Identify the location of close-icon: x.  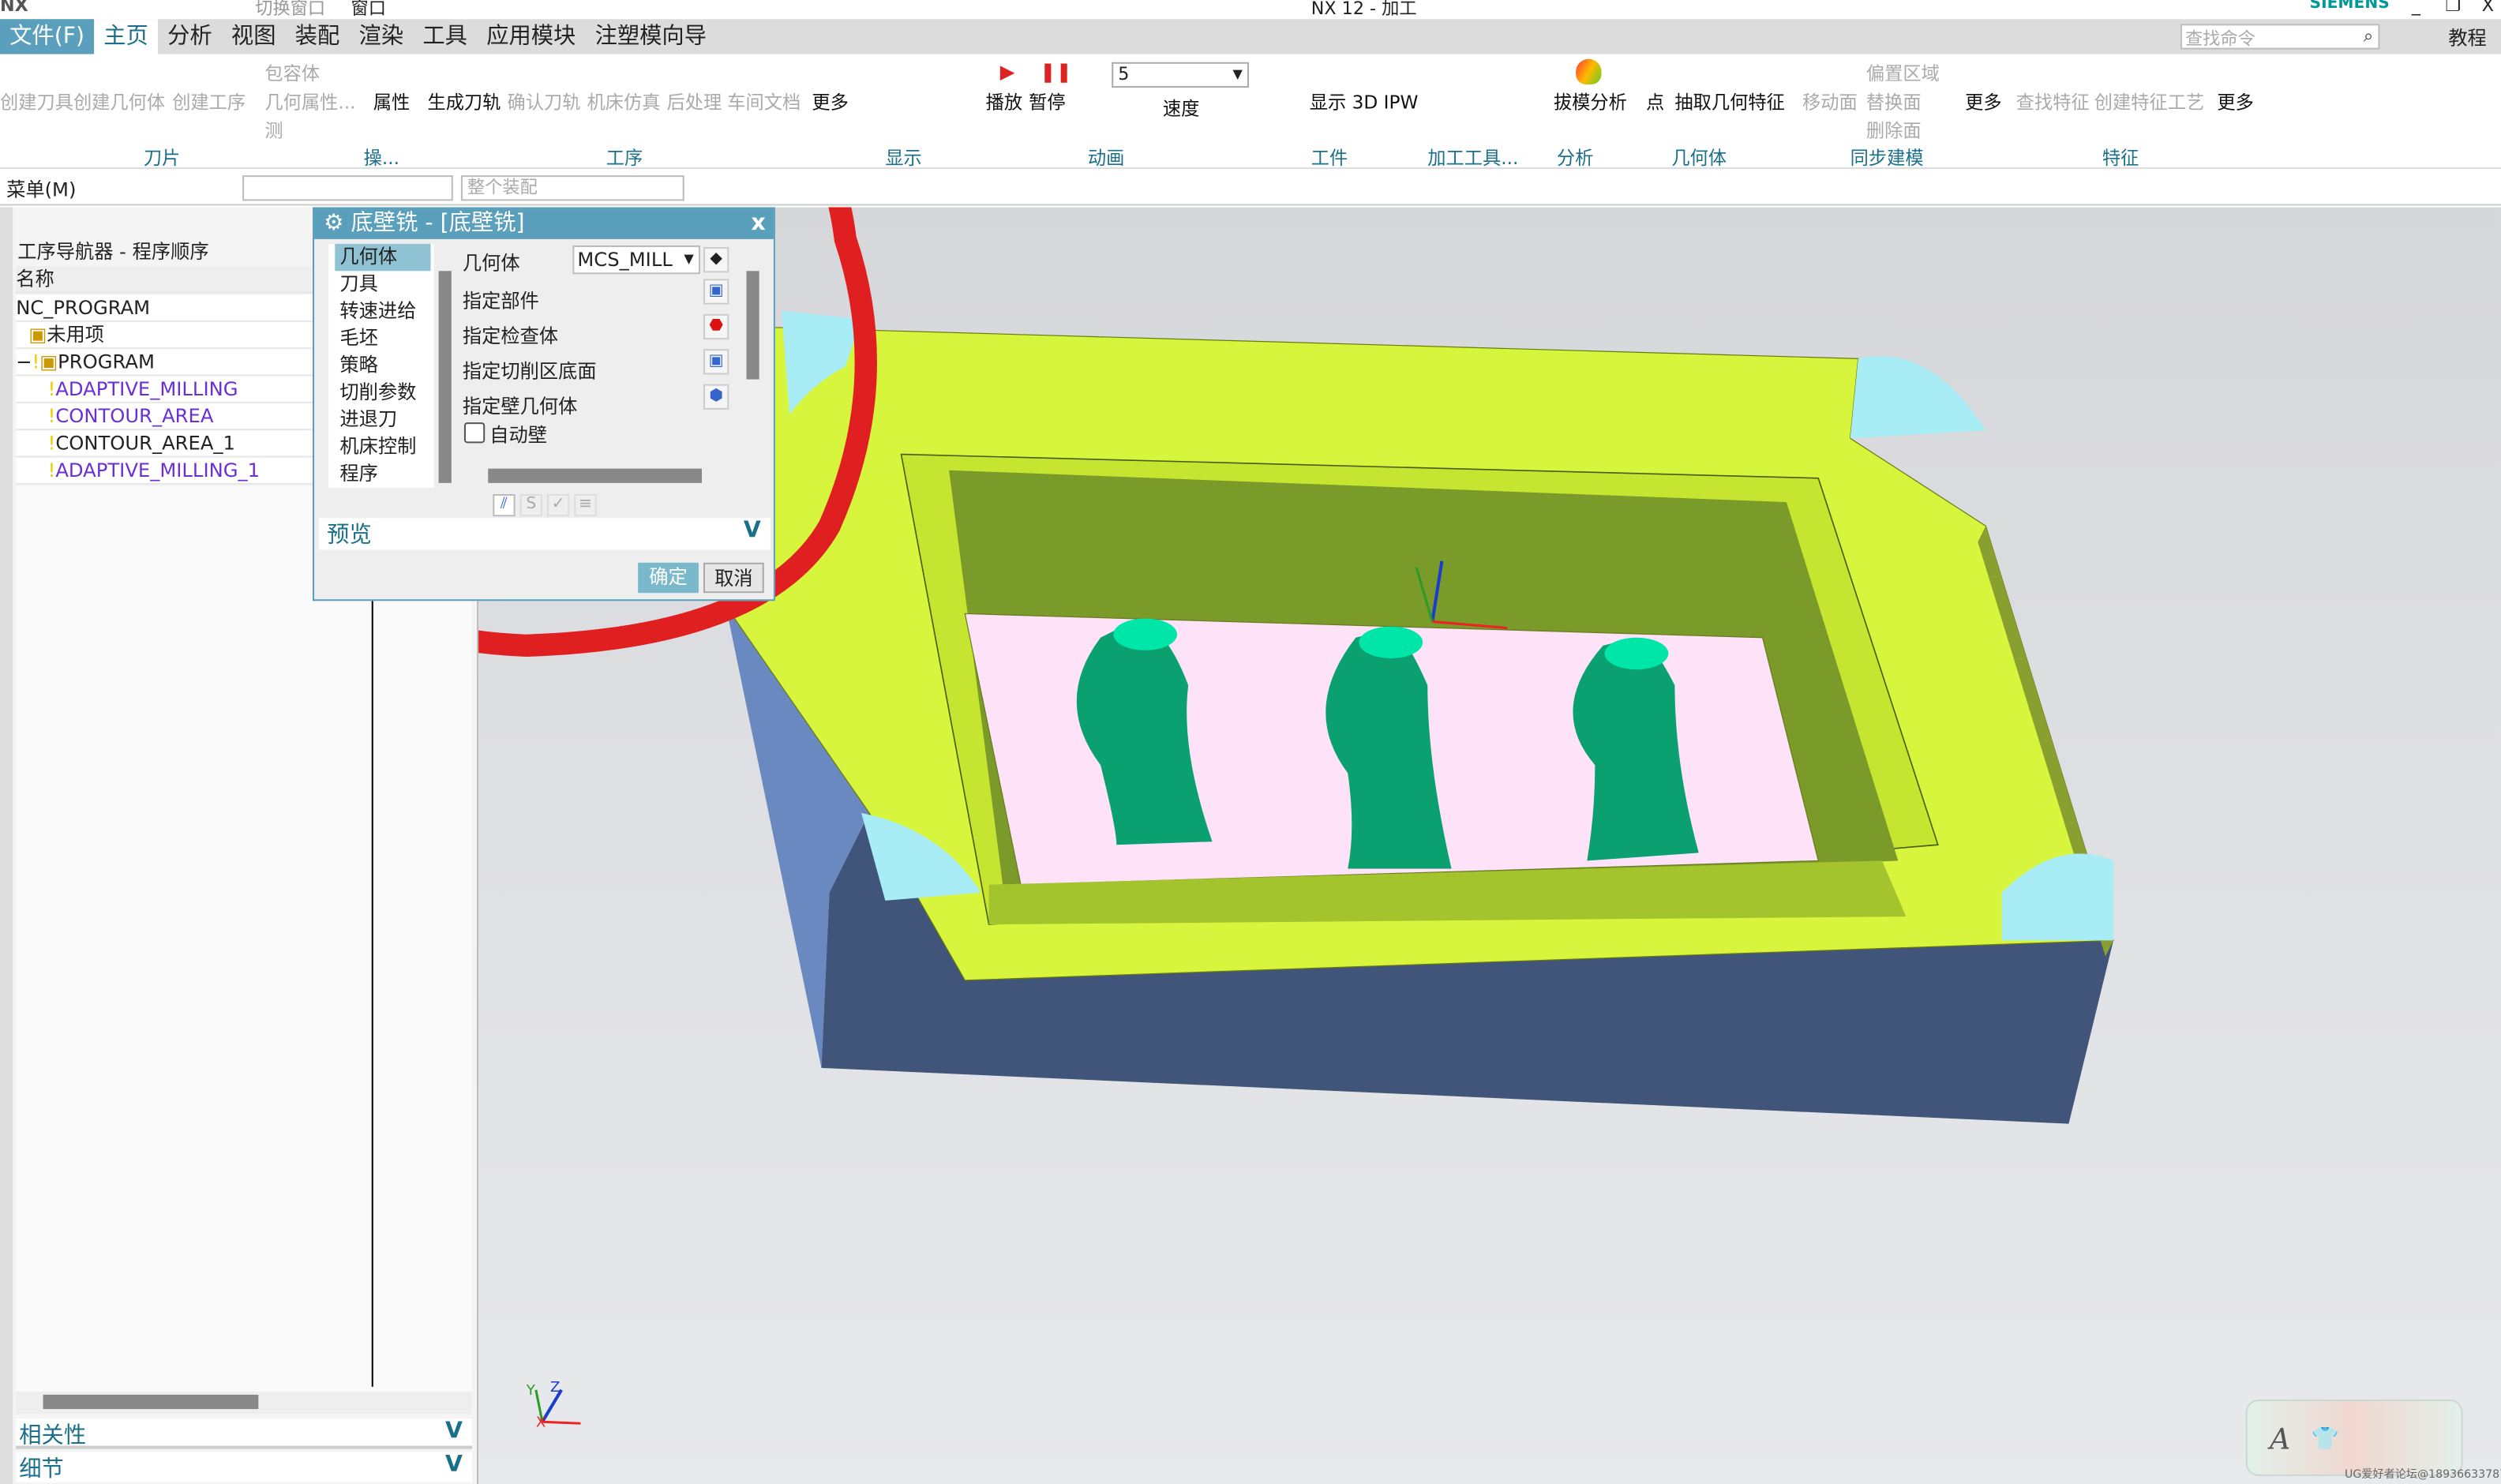
(759, 224).